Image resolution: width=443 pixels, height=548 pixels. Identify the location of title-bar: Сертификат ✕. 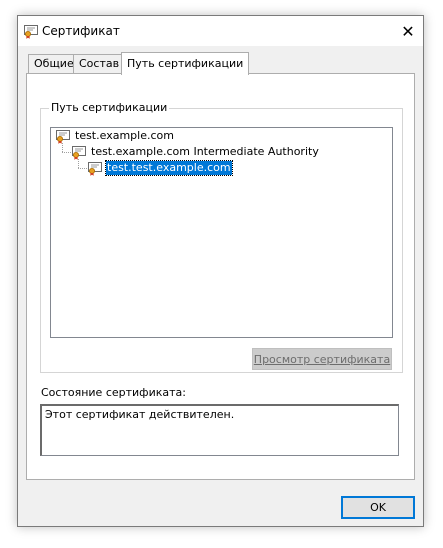
(220, 31).